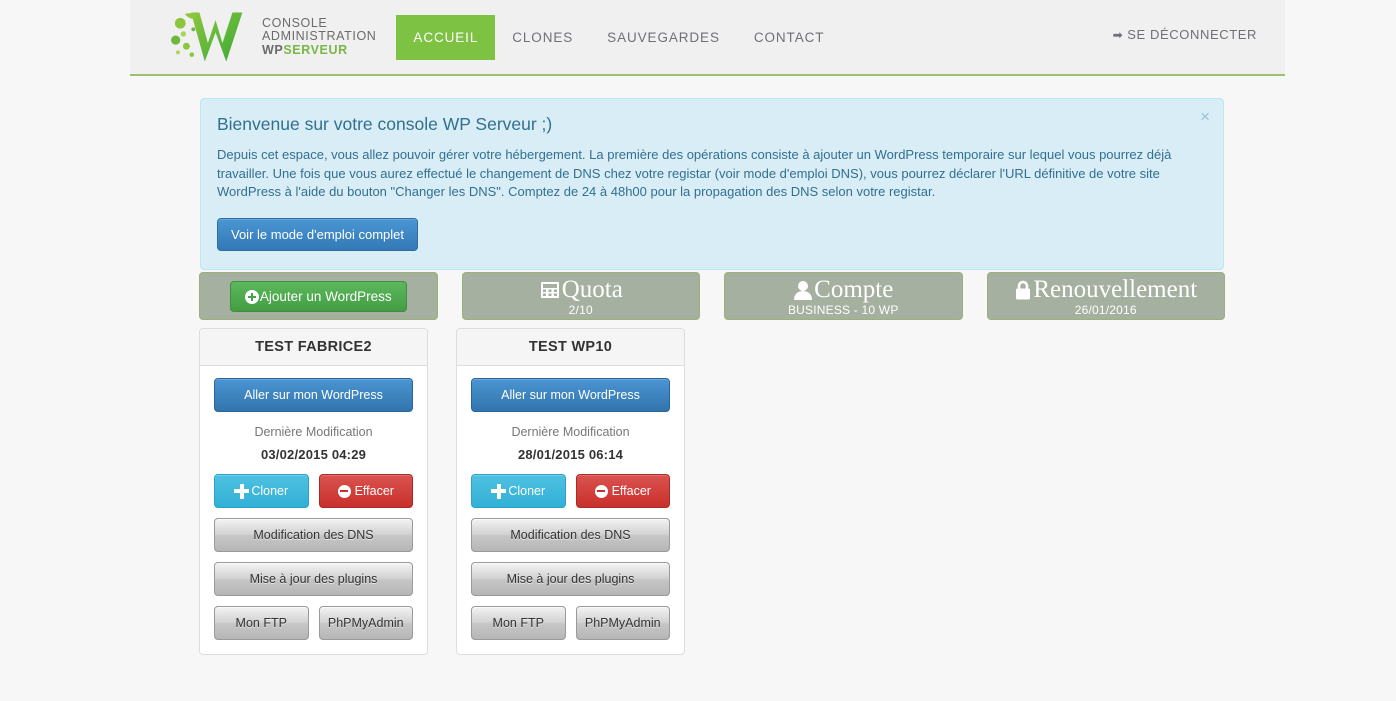  Describe the element at coordinates (295, 22) in the screenshot. I see `brand-line-1: CONSOLE` at that location.